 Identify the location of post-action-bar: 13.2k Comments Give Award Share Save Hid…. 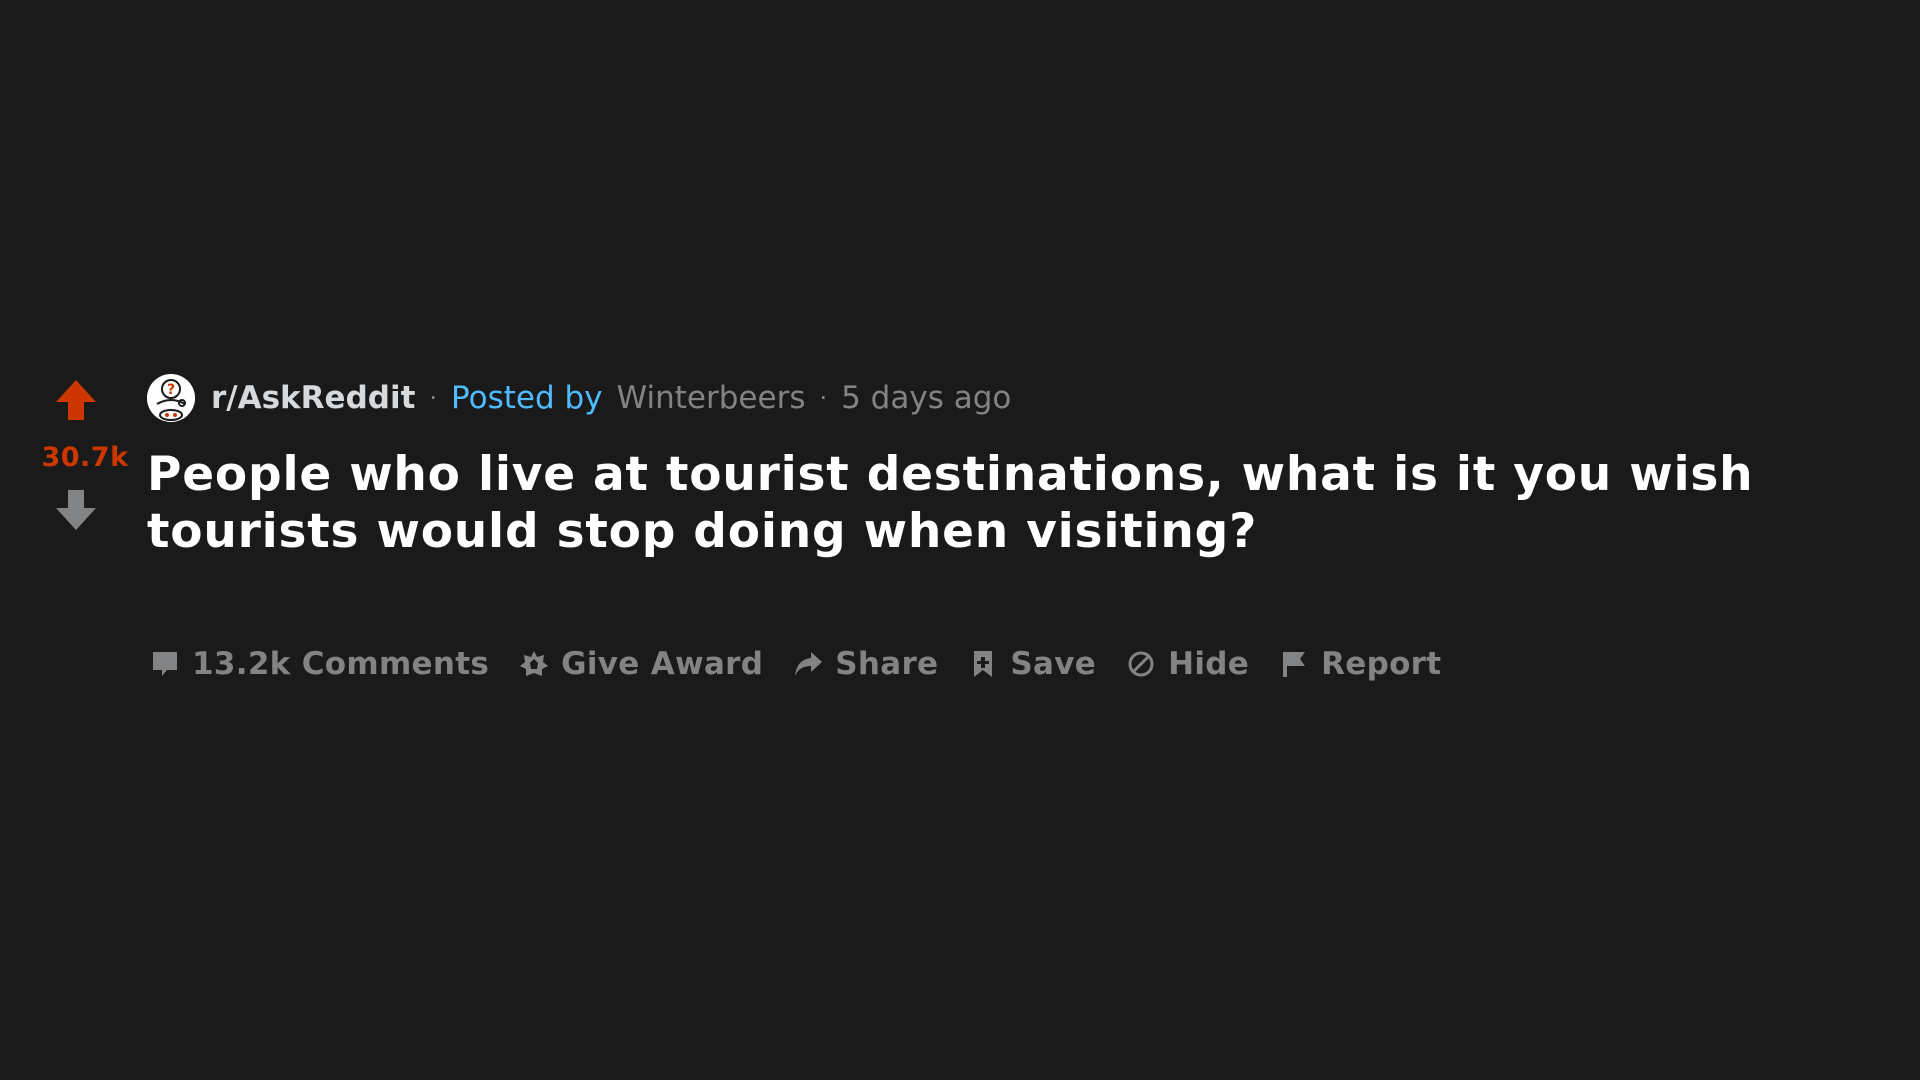
(810, 664).